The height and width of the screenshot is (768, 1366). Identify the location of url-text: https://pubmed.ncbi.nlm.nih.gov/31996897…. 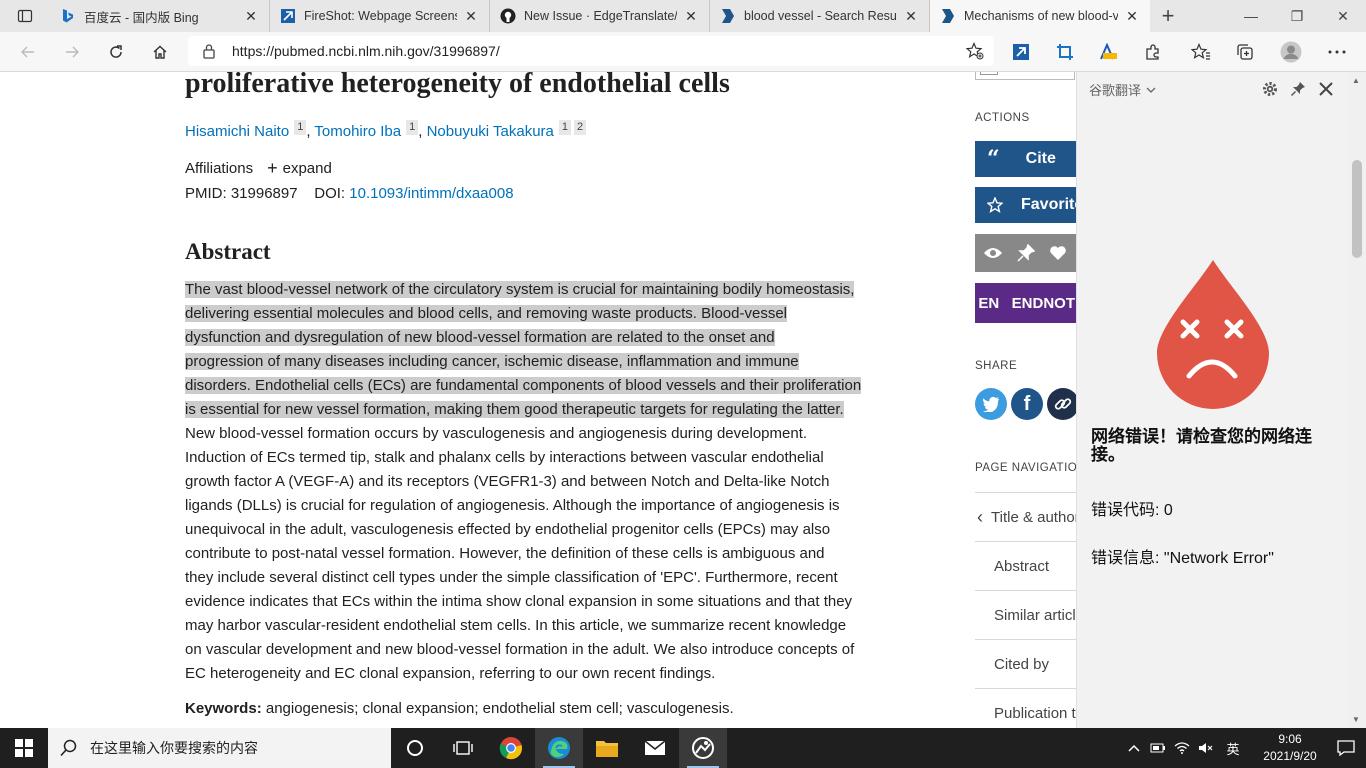
(366, 51).